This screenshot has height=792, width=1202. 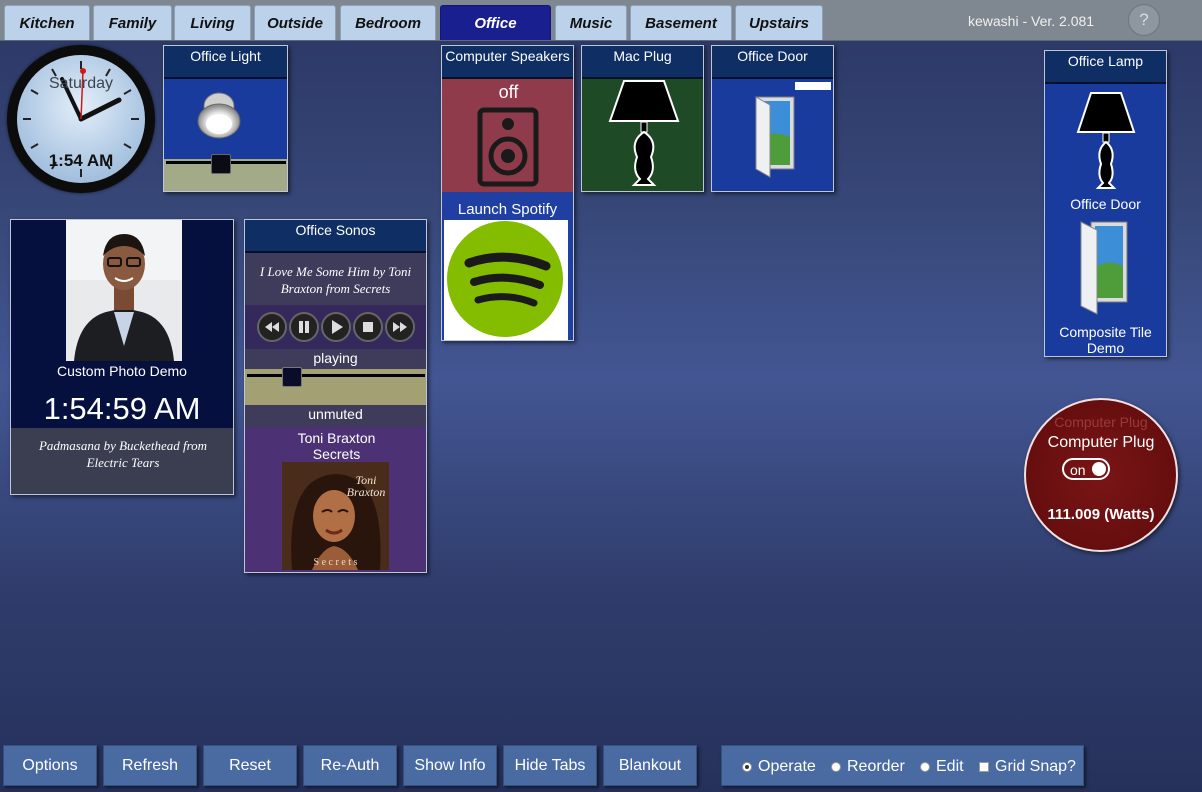 What do you see at coordinates (747, 767) in the screenshot?
I see `operate-radio-icon` at bounding box center [747, 767].